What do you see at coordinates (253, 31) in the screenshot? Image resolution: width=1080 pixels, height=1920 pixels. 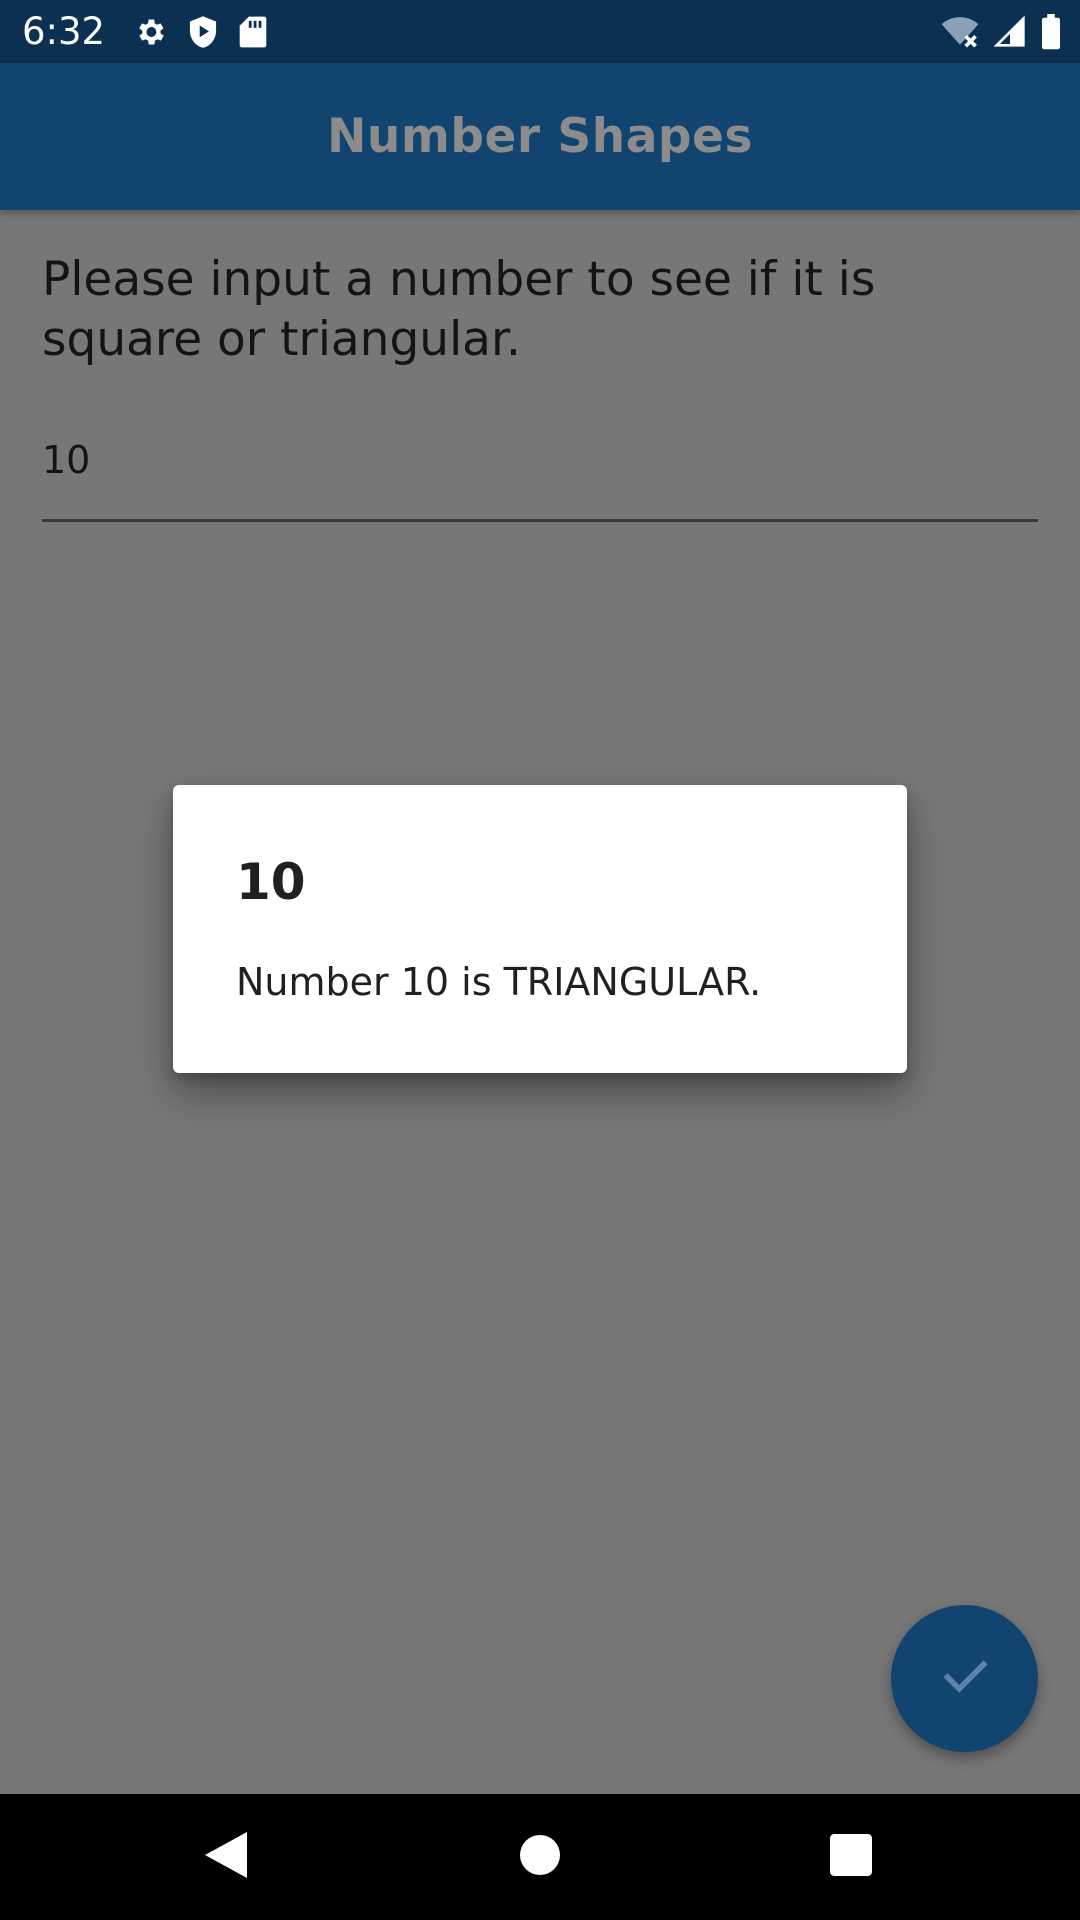 I see `sd-card-icon` at bounding box center [253, 31].